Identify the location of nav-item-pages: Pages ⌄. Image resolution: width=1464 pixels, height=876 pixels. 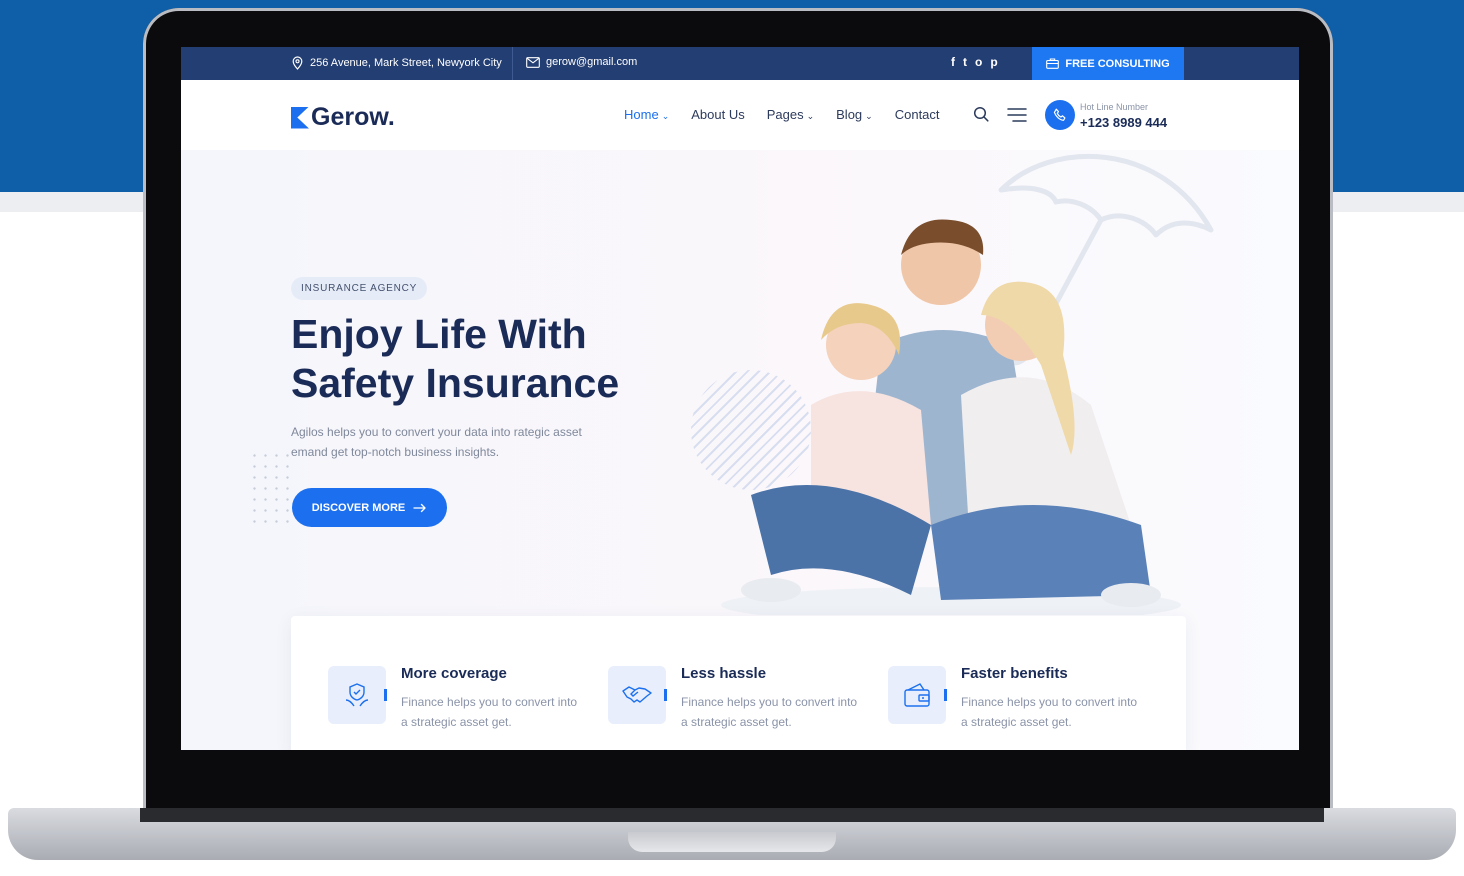
(790, 114).